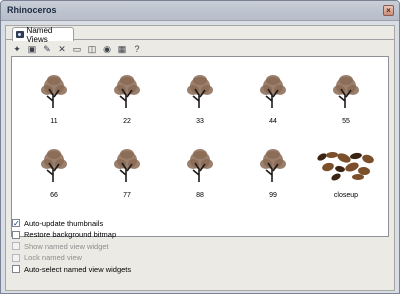  I want to click on option-row: ✓ Auto-update thumbnails, so click(57, 223).